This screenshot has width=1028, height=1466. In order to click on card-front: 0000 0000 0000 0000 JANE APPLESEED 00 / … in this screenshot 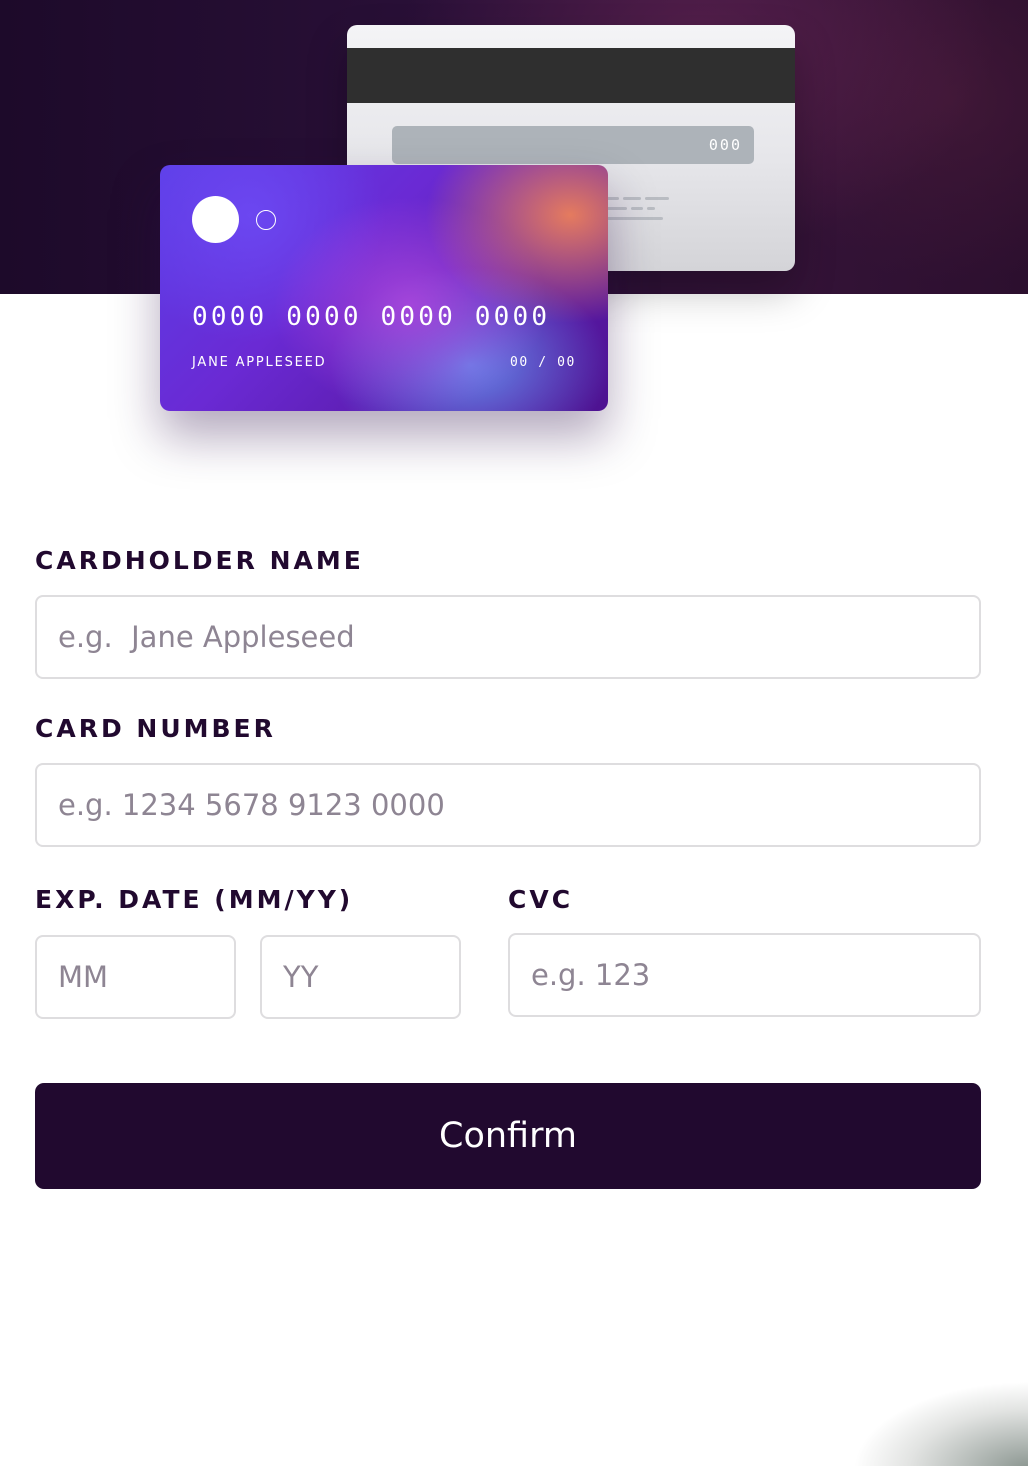, I will do `click(384, 288)`.